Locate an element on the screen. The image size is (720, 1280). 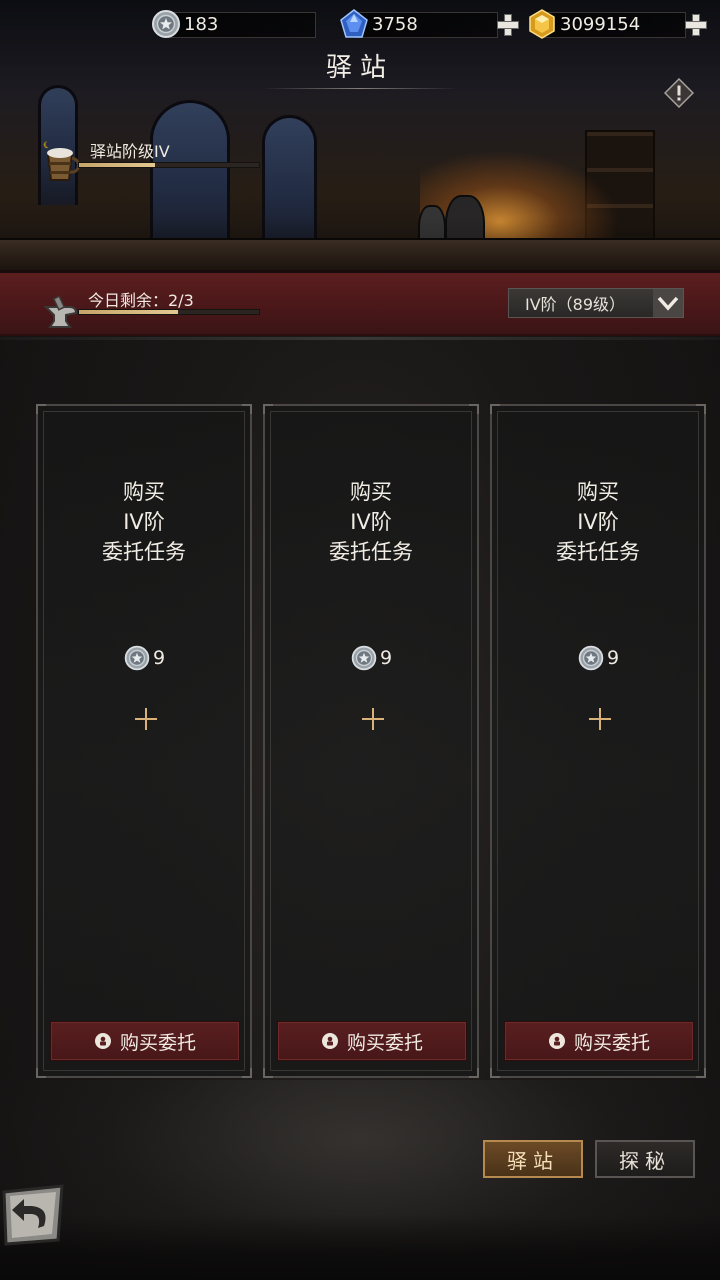
info-icon is located at coordinates (679, 93).